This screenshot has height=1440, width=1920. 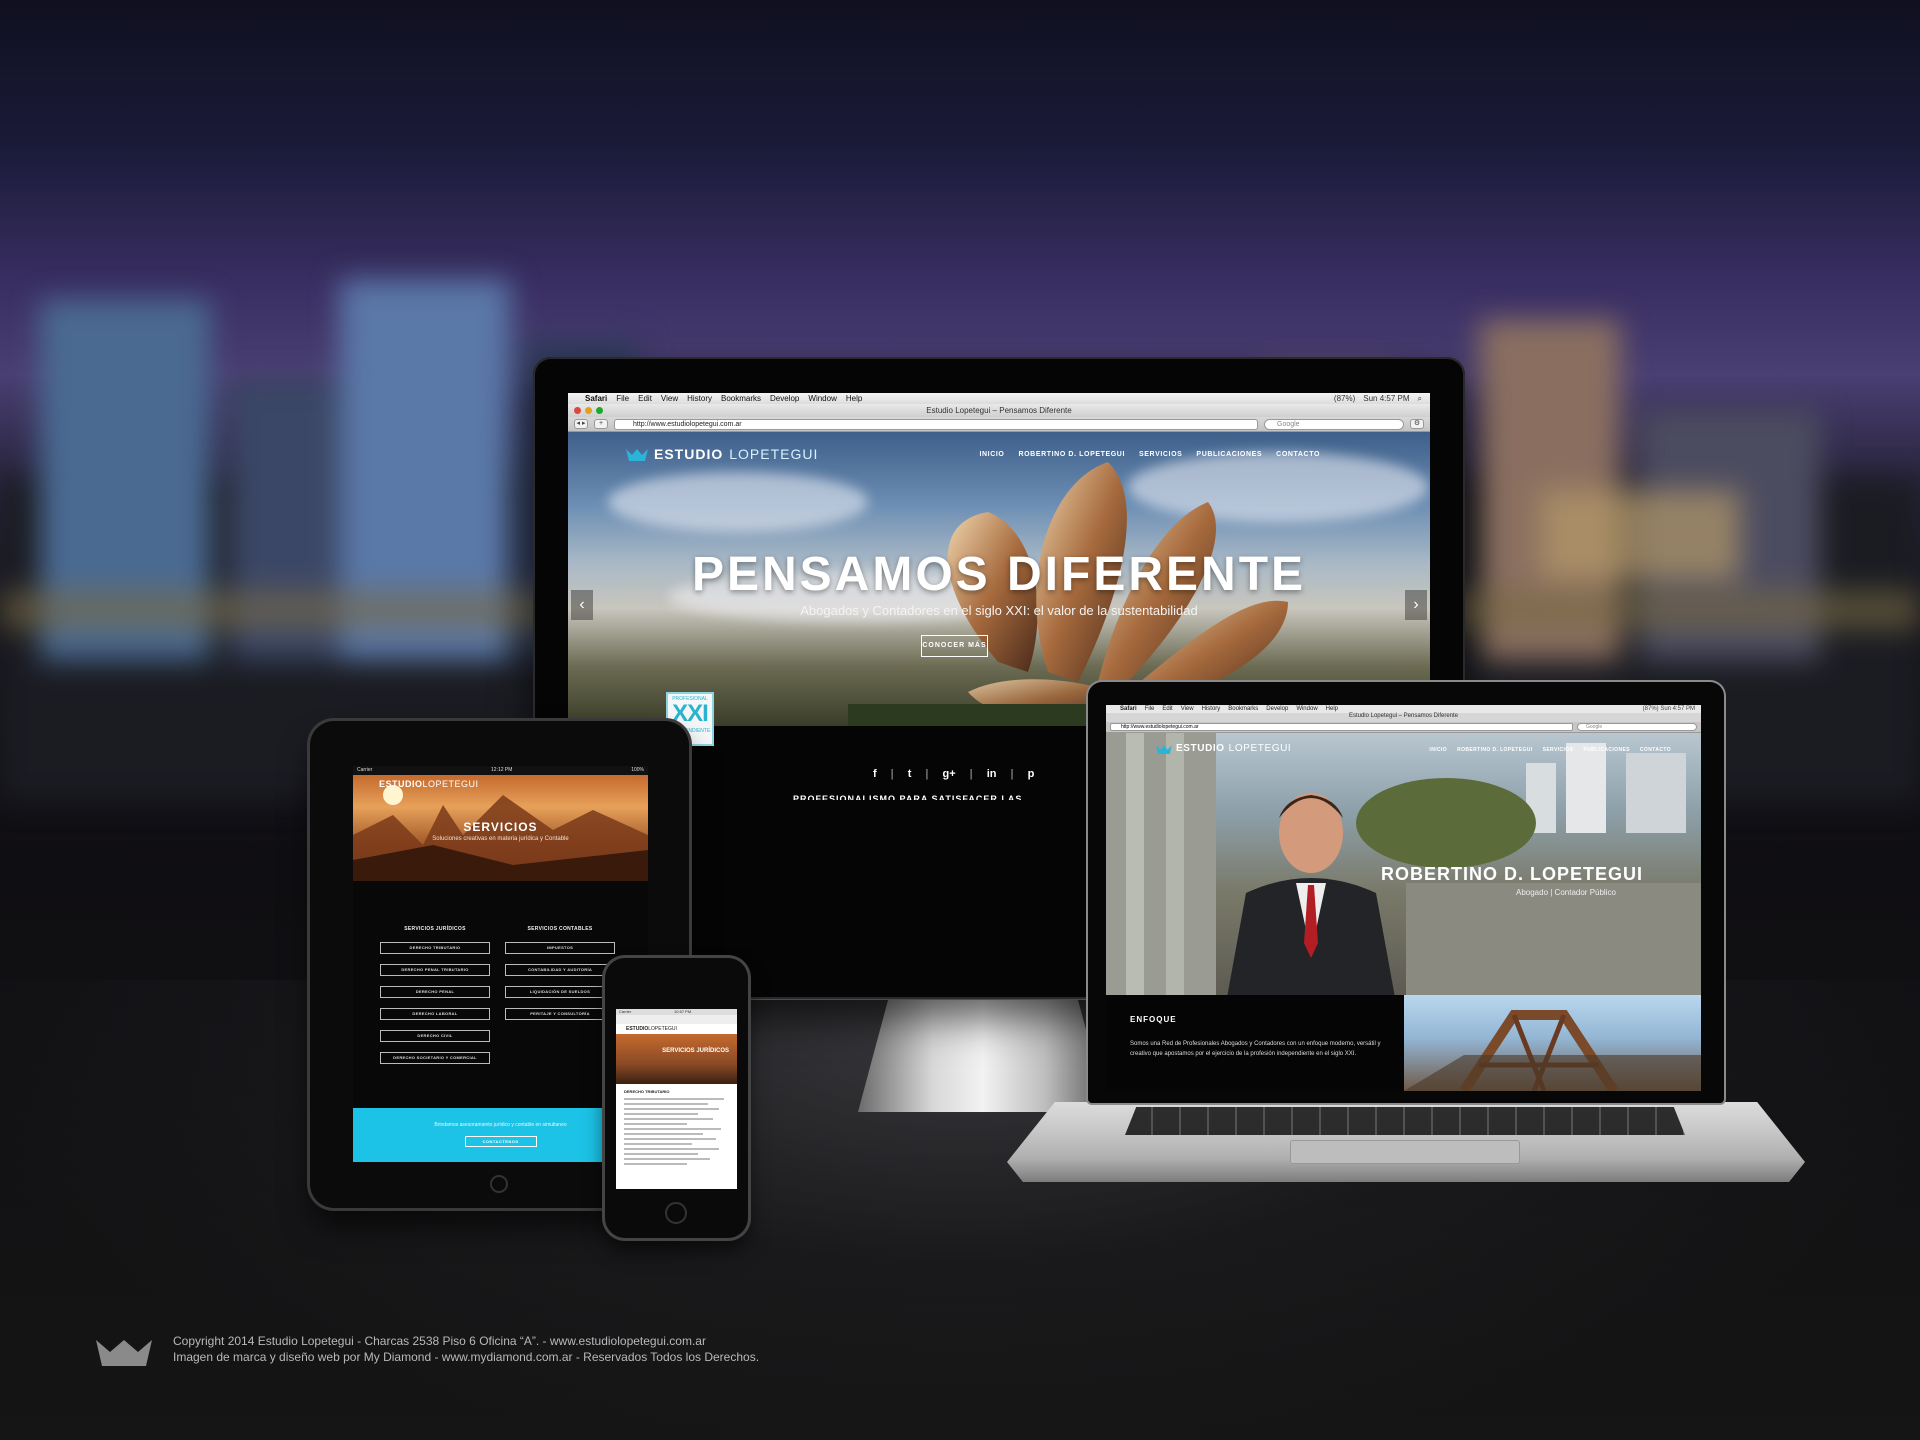 I want to click on menubar-clock: Sun 4:57 PM, so click(x=1386, y=399).